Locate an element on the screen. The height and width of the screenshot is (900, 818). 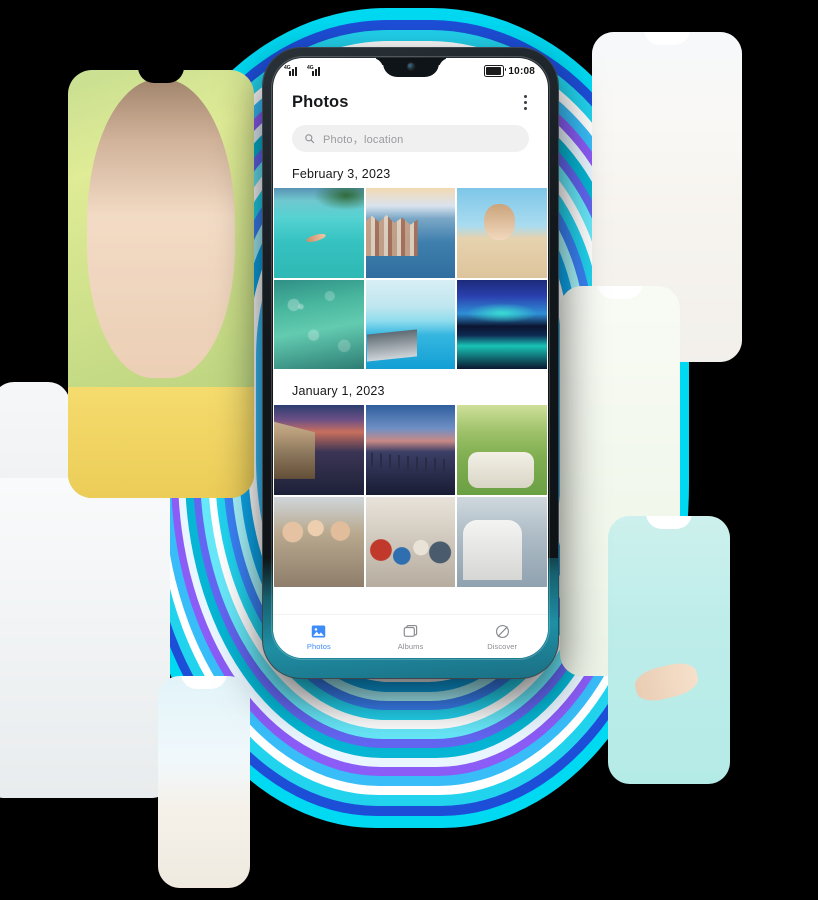
status-bar-right: 10:08 is located at coordinates (509, 71).